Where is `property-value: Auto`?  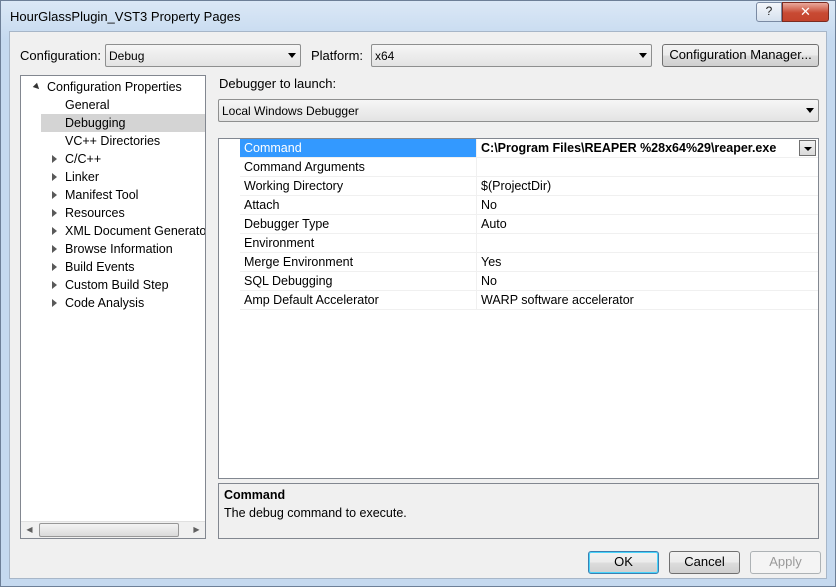 property-value: Auto is located at coordinates (647, 224).